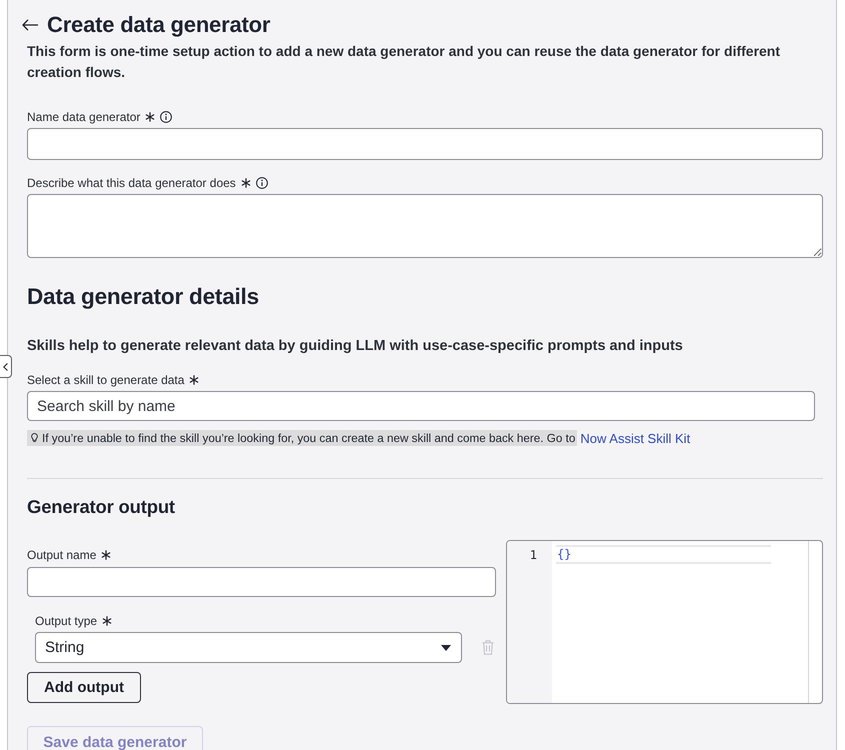  Describe the element at coordinates (105, 380) in the screenshot. I see `field-label: Select a skill to generate data` at that location.